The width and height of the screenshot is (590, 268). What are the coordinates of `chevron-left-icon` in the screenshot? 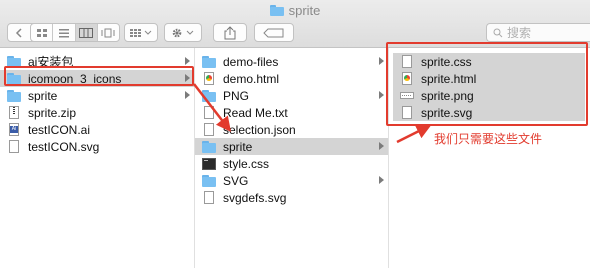 It's located at (19, 32).